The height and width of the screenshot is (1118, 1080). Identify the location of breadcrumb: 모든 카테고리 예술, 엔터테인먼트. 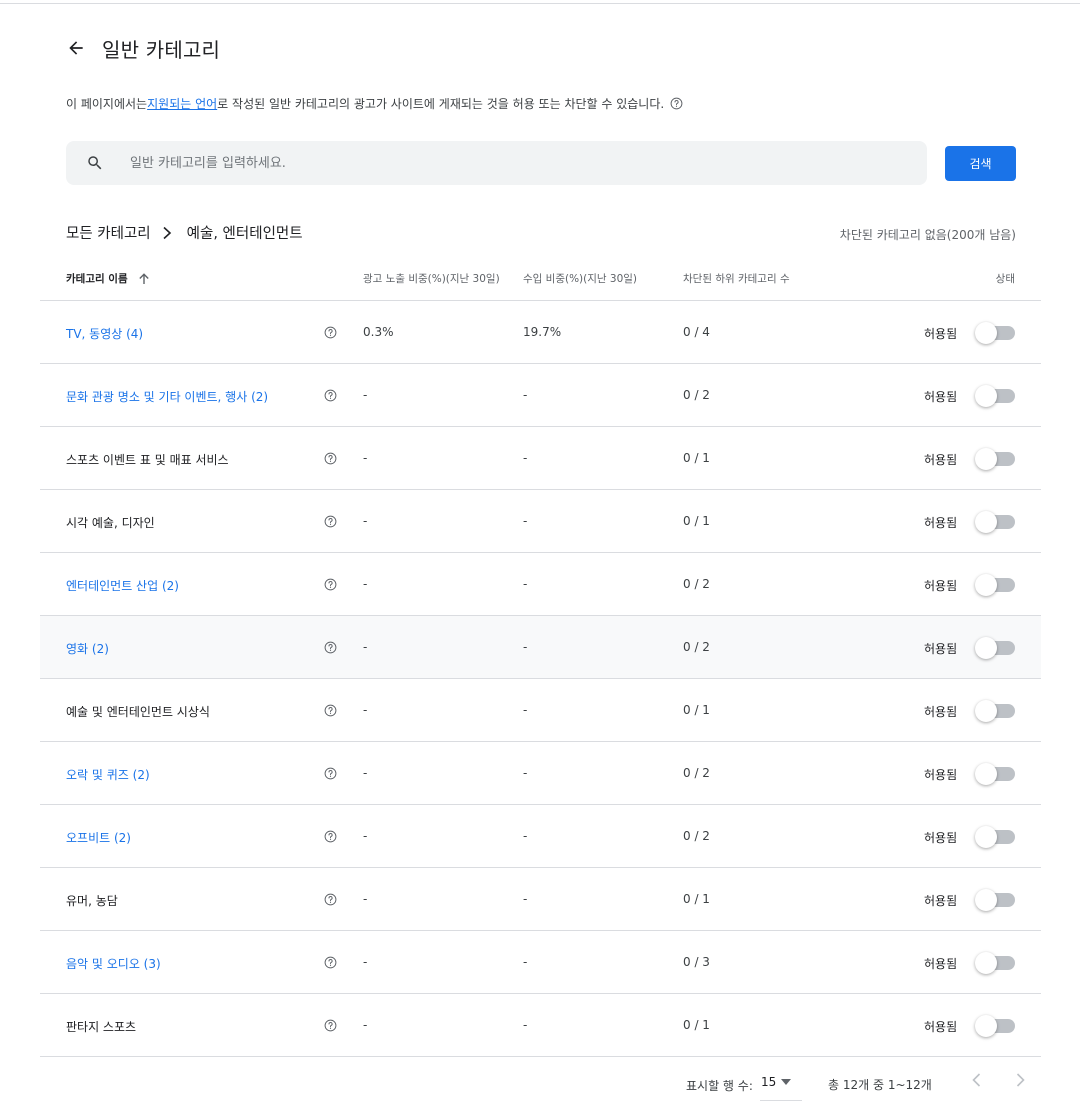
(184, 232).